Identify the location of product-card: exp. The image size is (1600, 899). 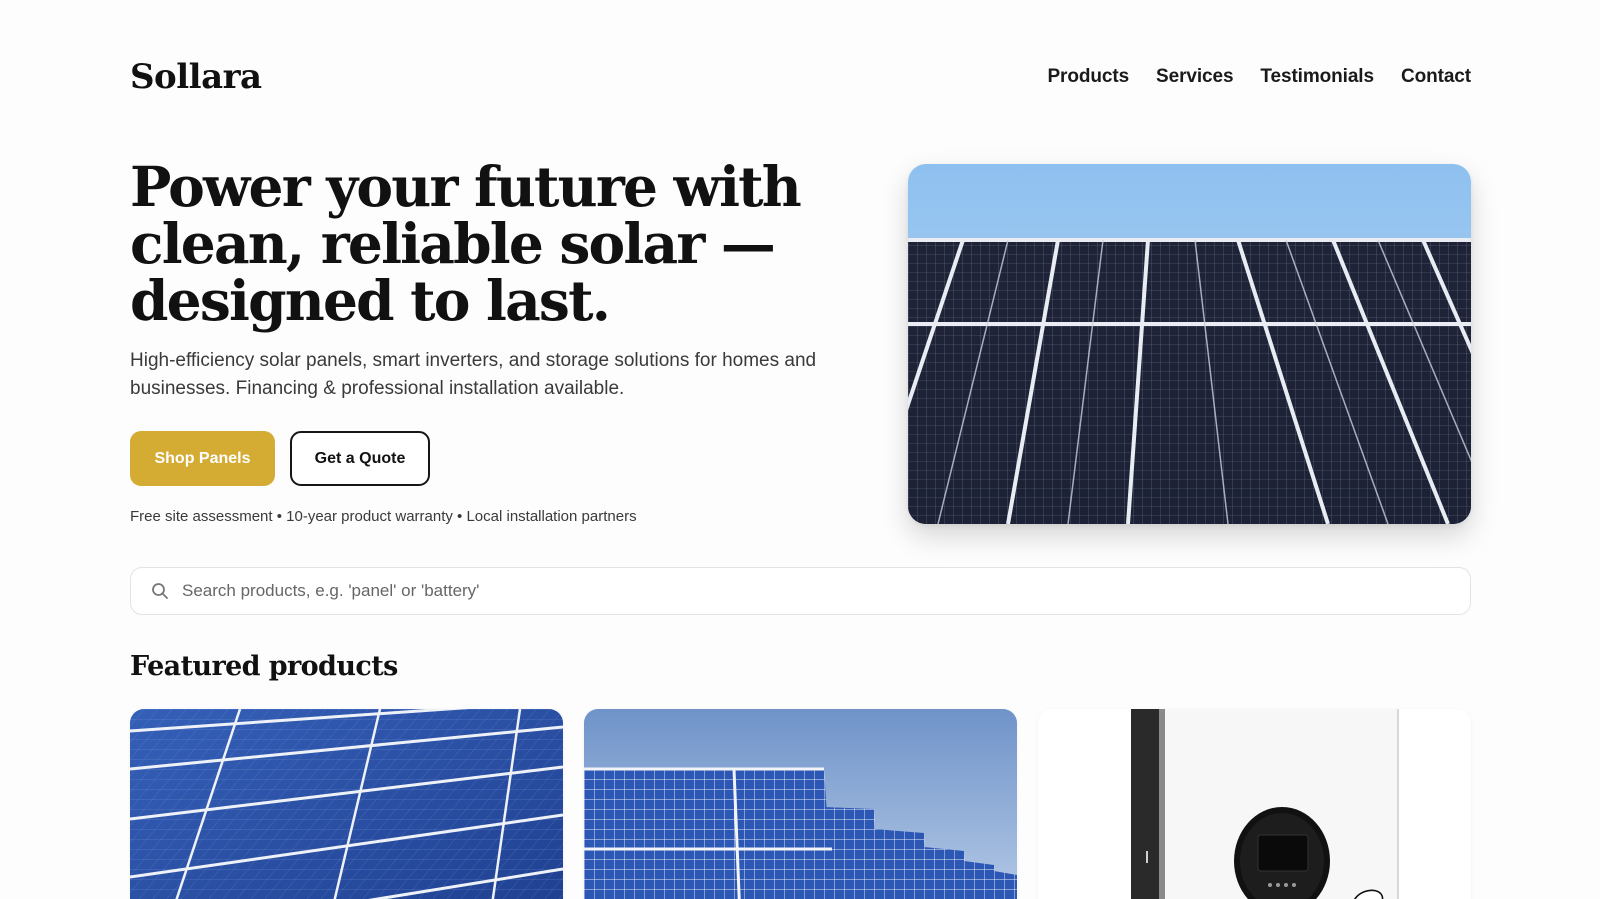
(1254, 804).